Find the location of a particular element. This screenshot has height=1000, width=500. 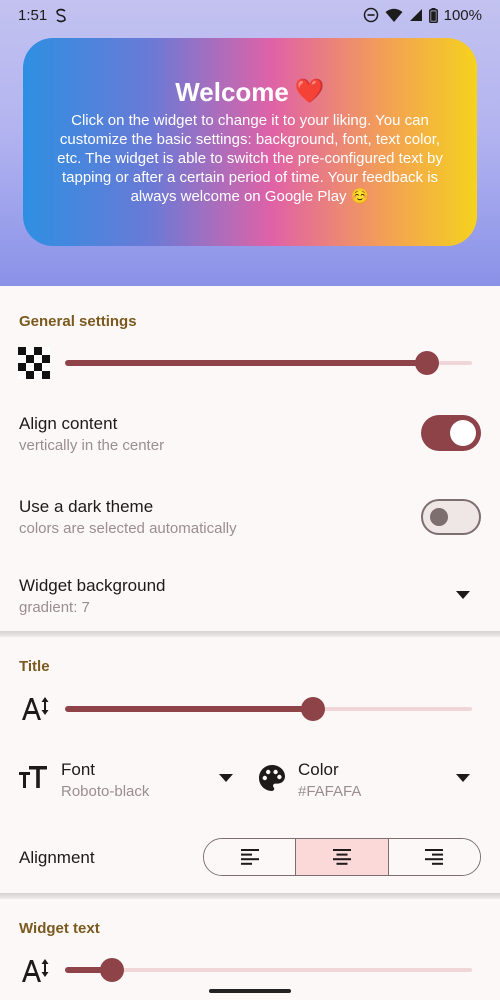

widget-title-text: Welcome is located at coordinates (232, 92).